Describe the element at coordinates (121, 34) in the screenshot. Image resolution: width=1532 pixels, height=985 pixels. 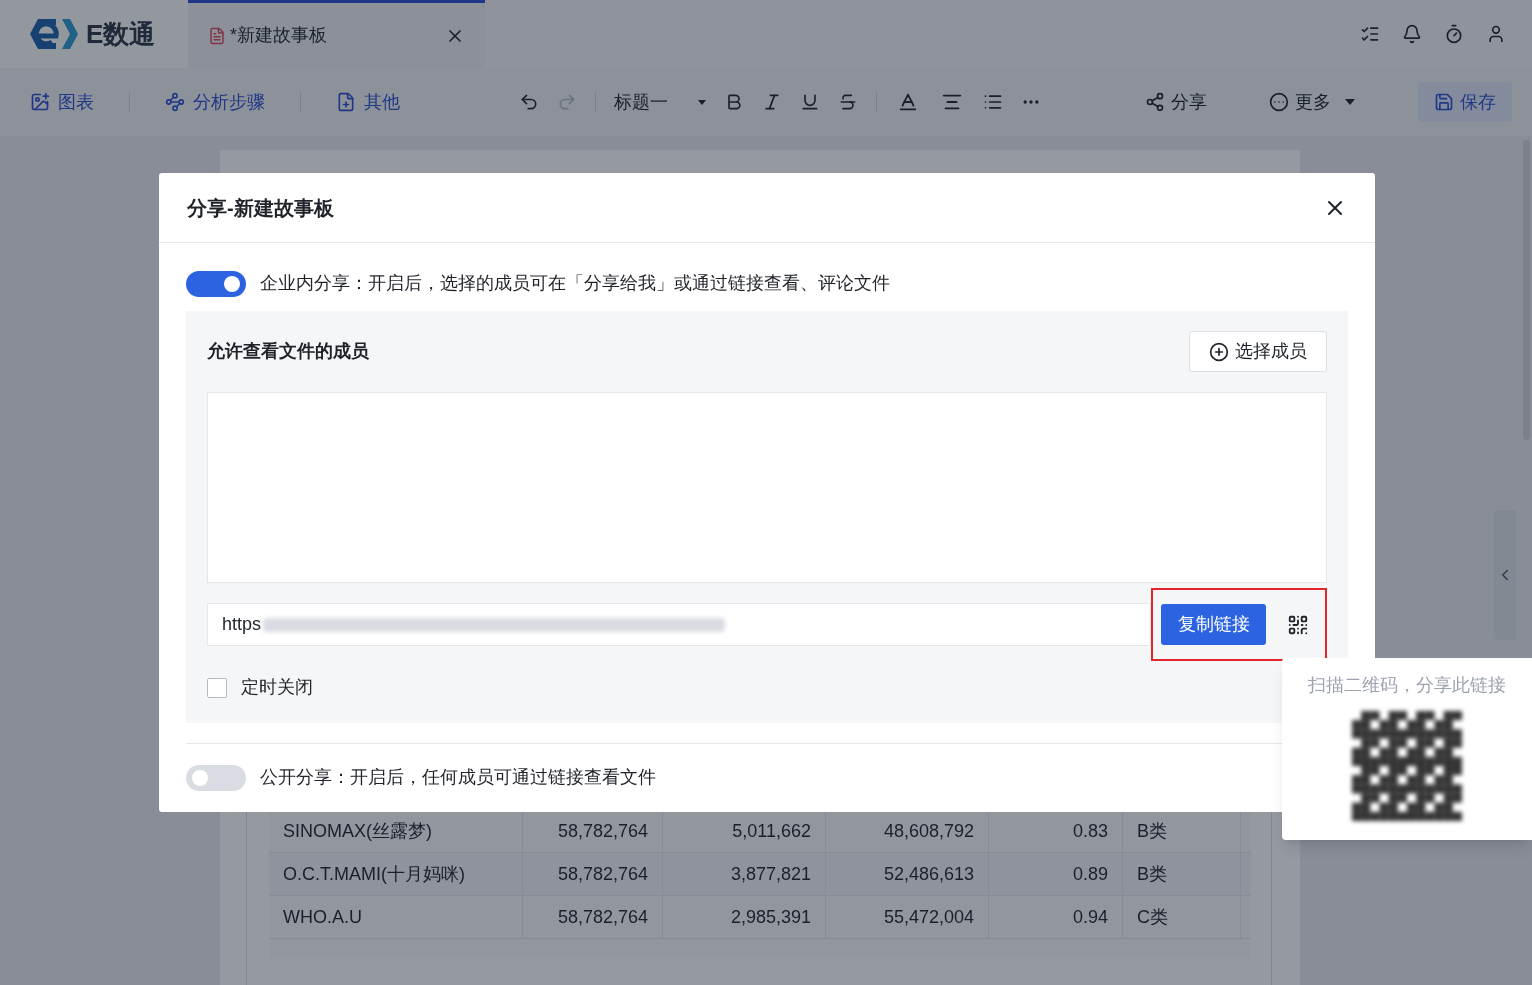
I see `logo-text: E数通` at that location.